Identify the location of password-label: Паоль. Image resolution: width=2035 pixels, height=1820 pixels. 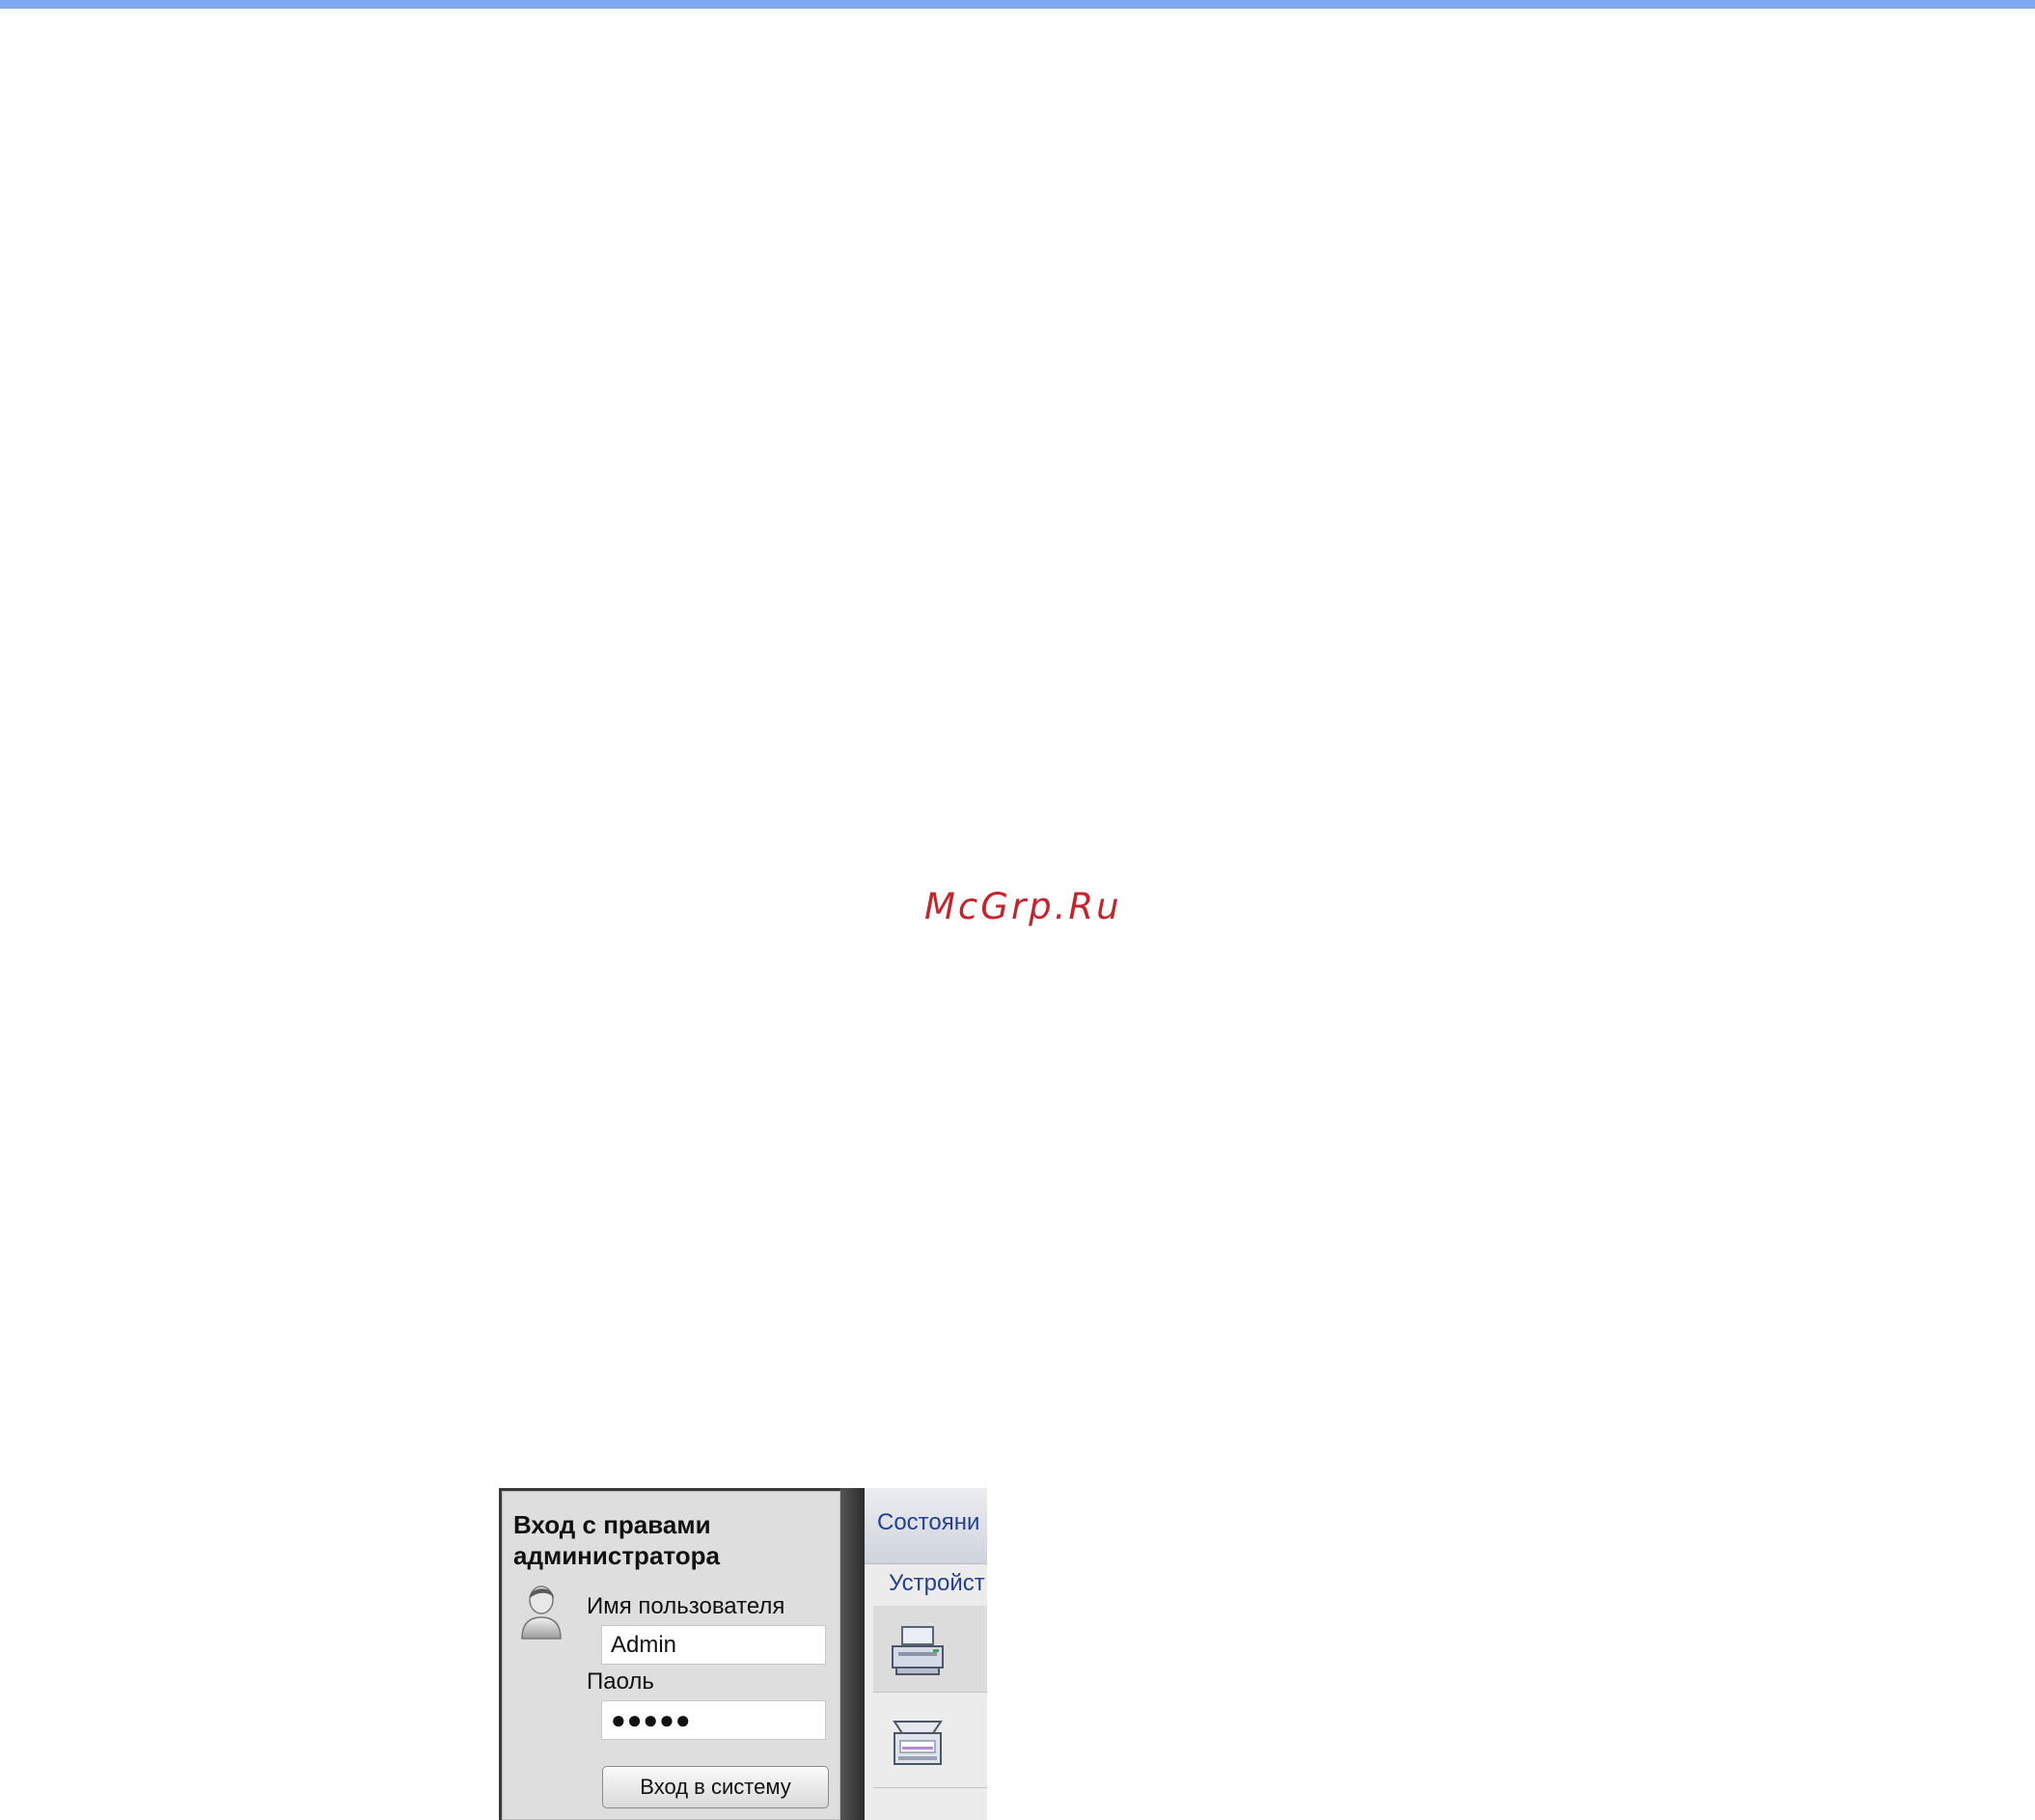
(620, 1681).